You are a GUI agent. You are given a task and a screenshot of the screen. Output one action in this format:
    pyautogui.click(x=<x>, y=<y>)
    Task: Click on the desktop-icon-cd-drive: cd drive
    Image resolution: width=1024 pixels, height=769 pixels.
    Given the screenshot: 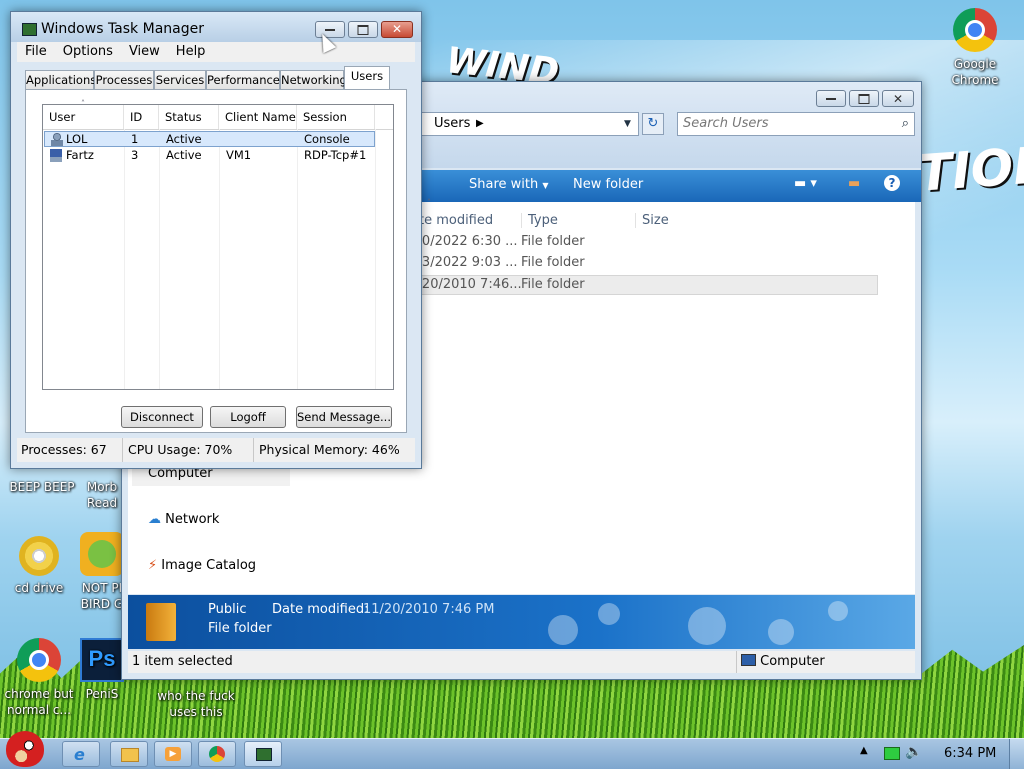 What is the action you would take?
    pyautogui.click(x=40, y=566)
    